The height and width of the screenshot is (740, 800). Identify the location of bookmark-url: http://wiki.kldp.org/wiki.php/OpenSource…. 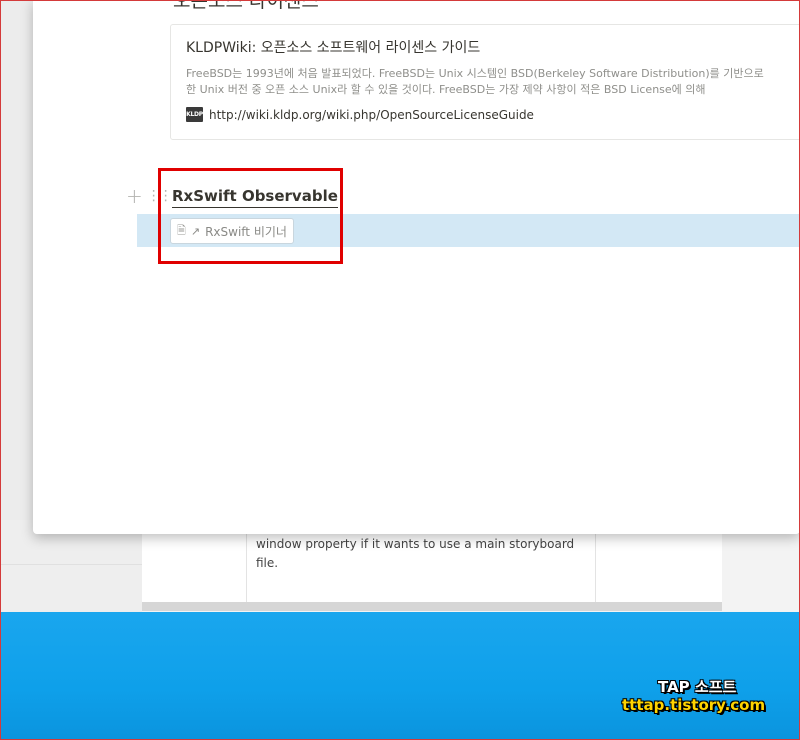
(371, 114).